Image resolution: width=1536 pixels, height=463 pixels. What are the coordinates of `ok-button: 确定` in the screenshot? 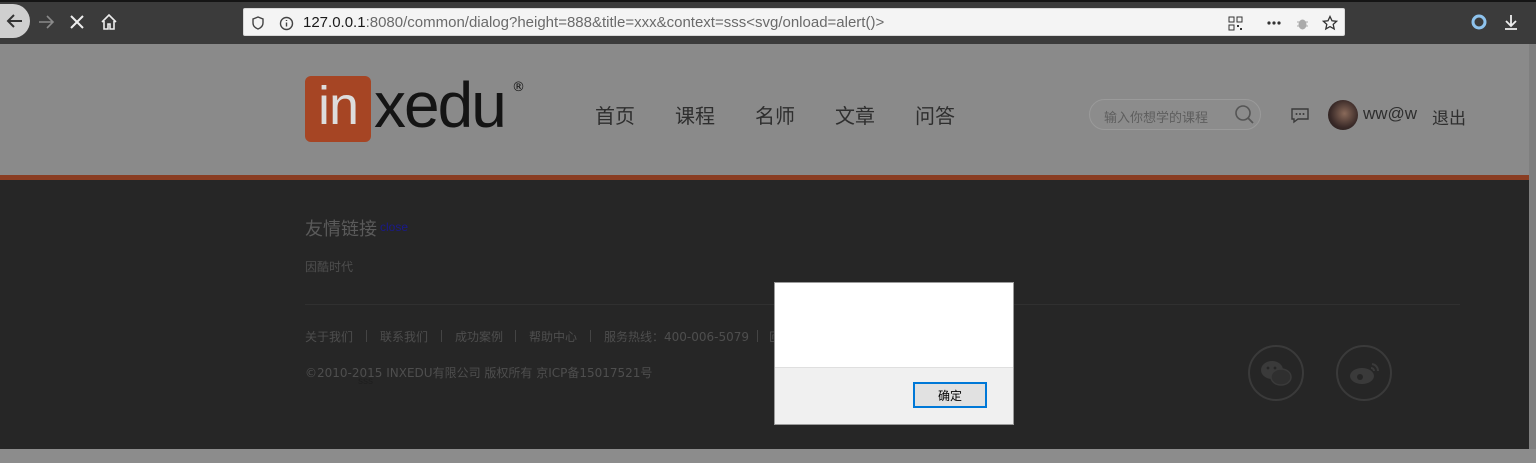 It's located at (950, 395).